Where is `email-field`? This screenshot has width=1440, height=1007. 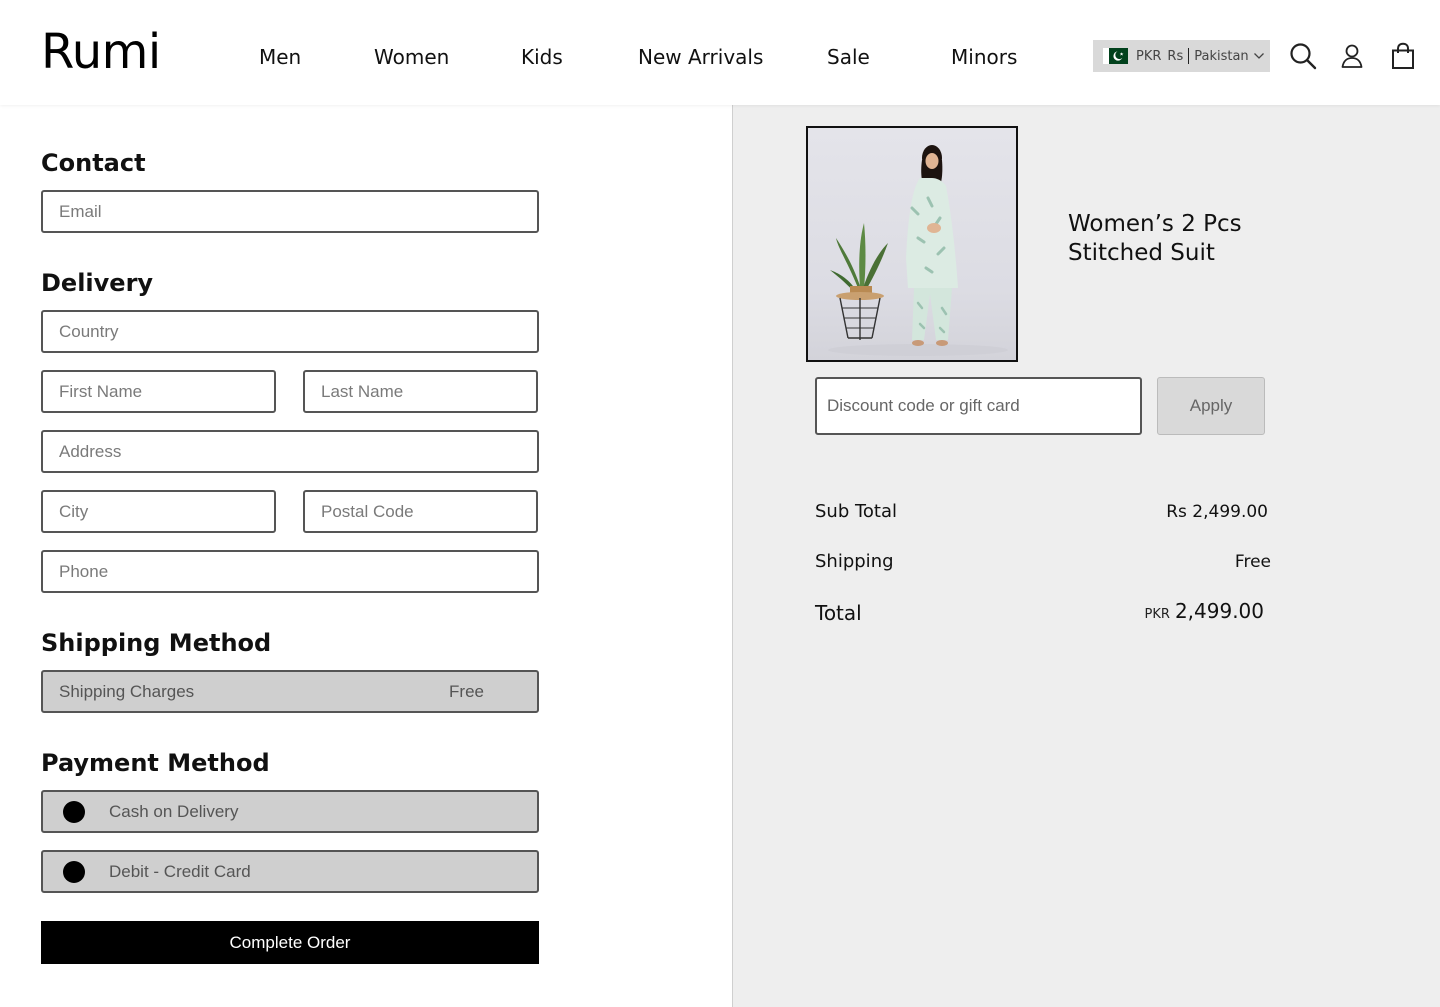
email-field is located at coordinates (290, 211).